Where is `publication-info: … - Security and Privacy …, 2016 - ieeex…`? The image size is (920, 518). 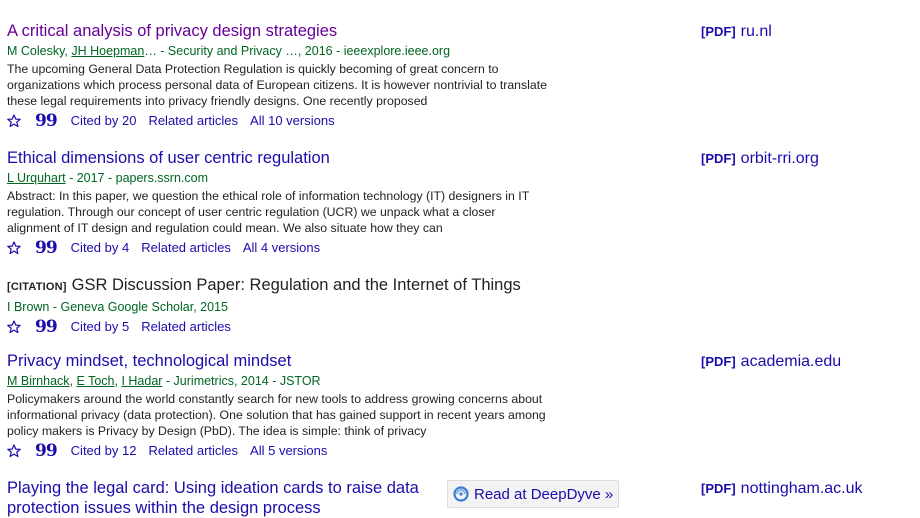 publication-info: … - Security and Privacy …, 2016 - ieeex… is located at coordinates (297, 51).